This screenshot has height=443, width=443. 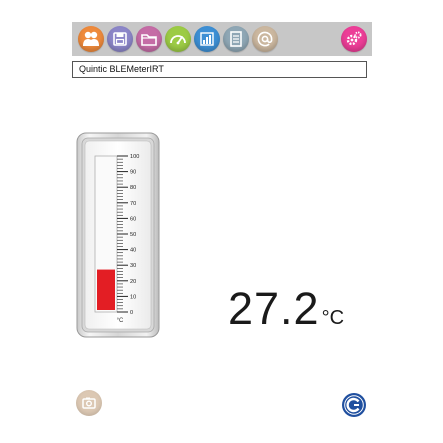 What do you see at coordinates (133, 219) in the screenshot?
I see `scale-label: 60` at bounding box center [133, 219].